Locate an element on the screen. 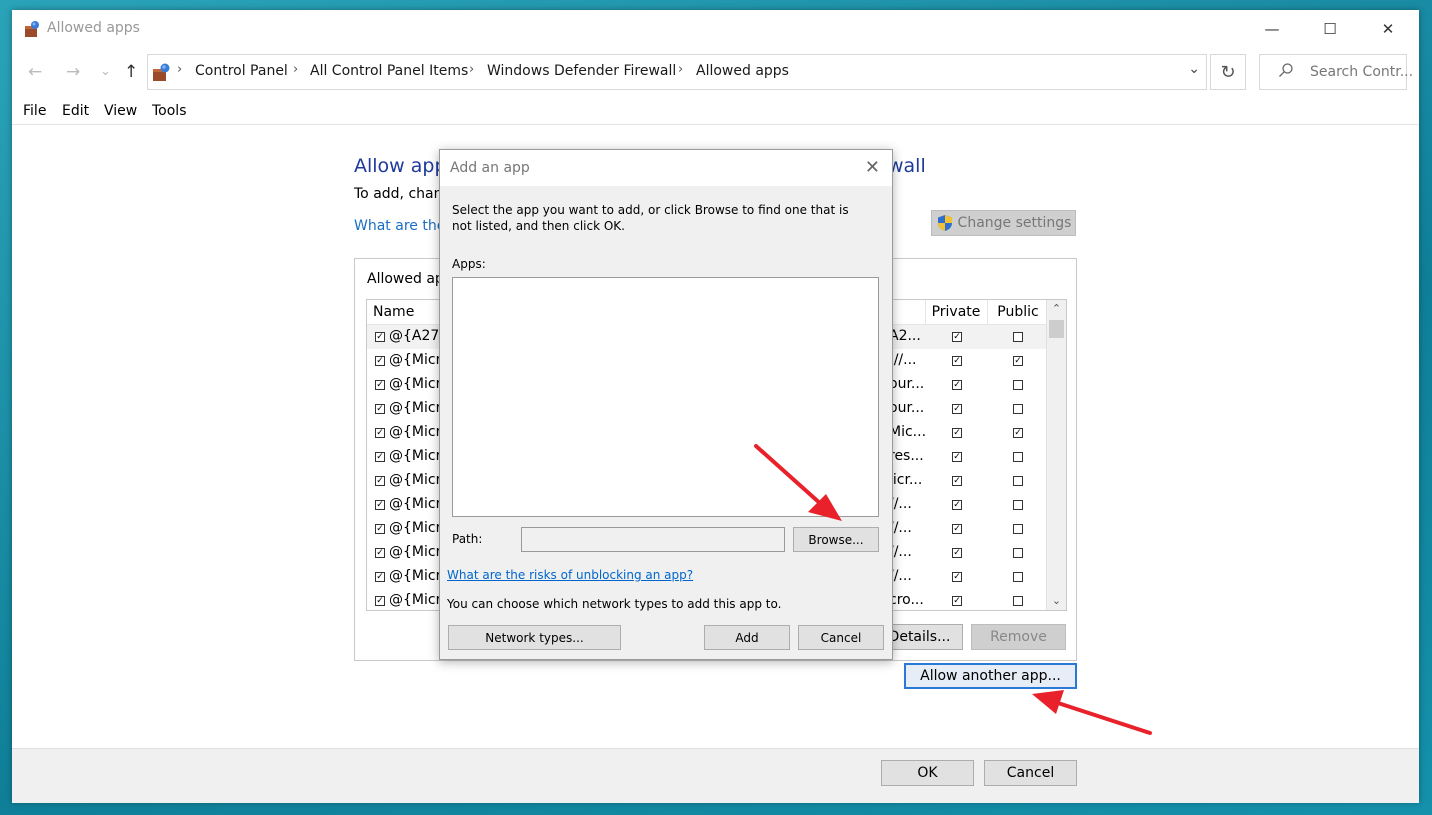 This screenshot has height=815, width=1432. remove-button: Remove is located at coordinates (1018, 637).